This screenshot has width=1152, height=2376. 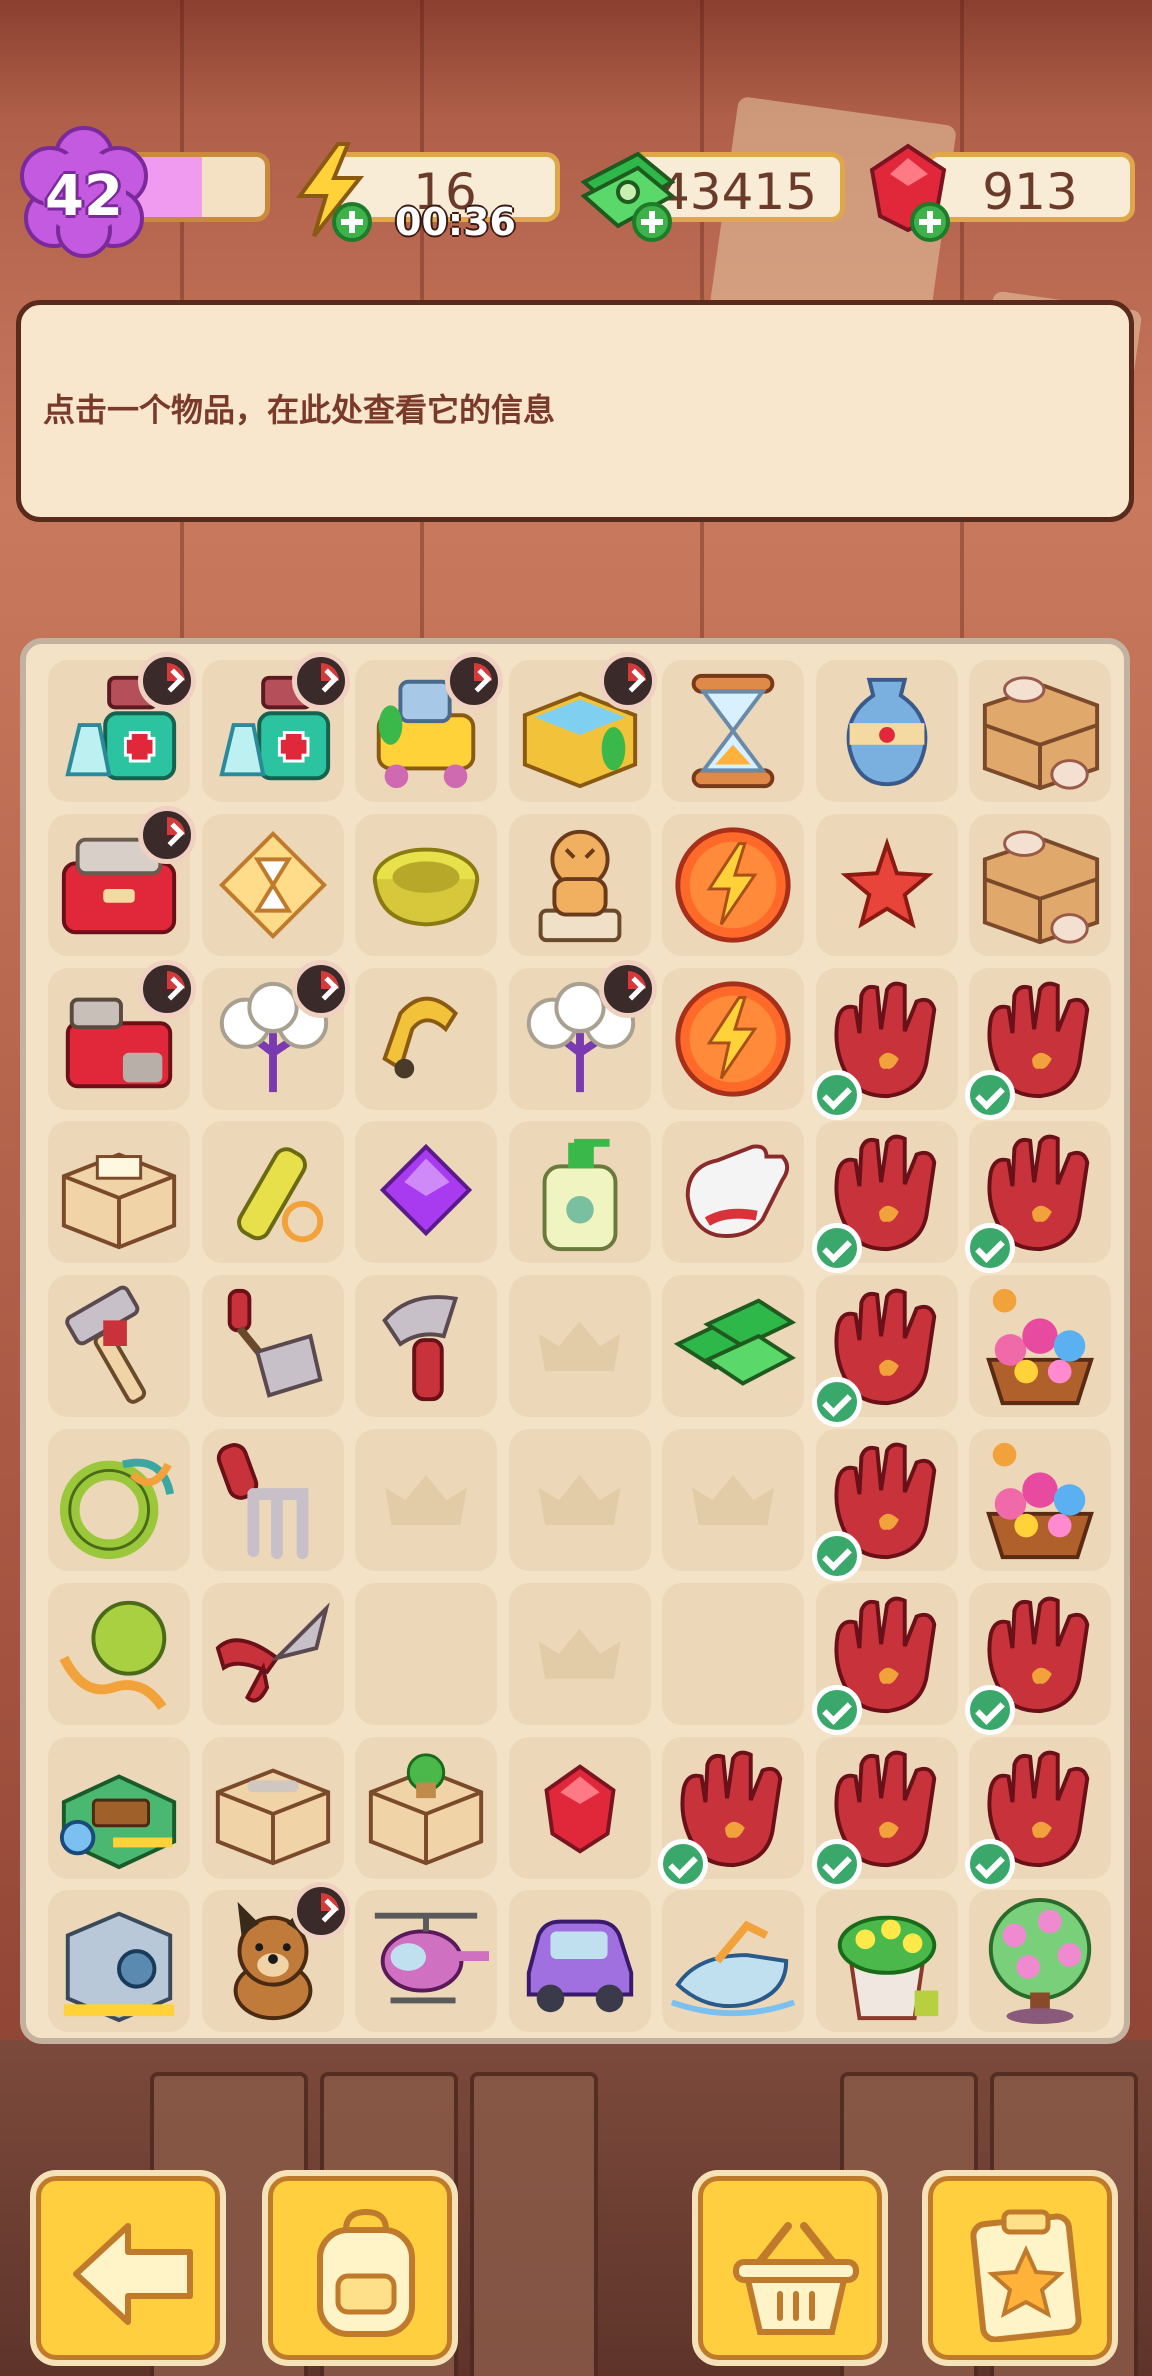 I want to click on level-badge: 42, so click(x=84, y=192).